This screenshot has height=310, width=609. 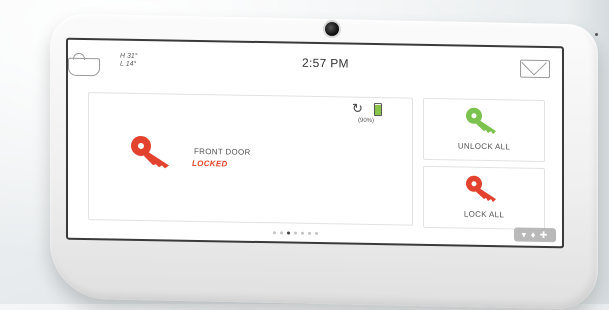 I want to click on door-name: FRONT DOOR, so click(x=222, y=151).